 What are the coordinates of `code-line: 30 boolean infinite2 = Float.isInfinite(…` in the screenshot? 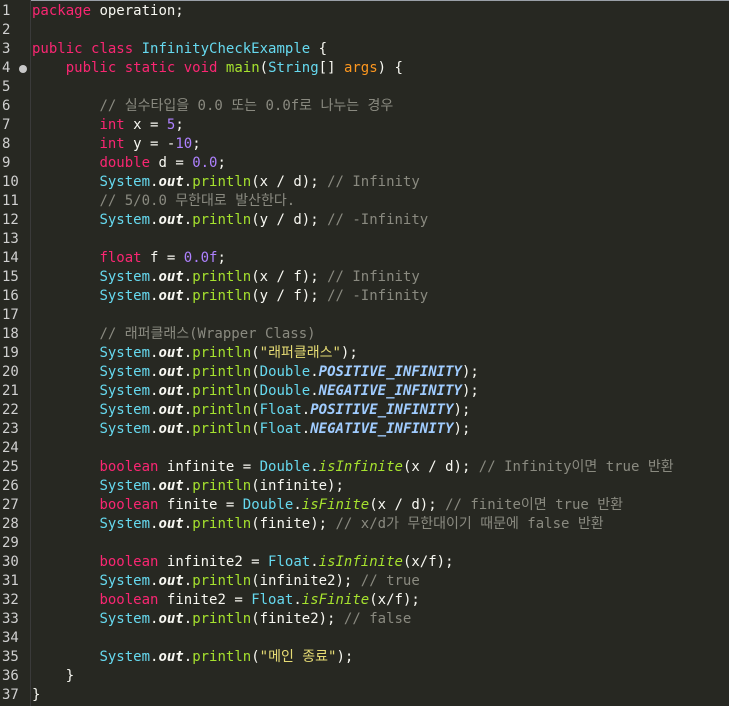 It's located at (364, 562).